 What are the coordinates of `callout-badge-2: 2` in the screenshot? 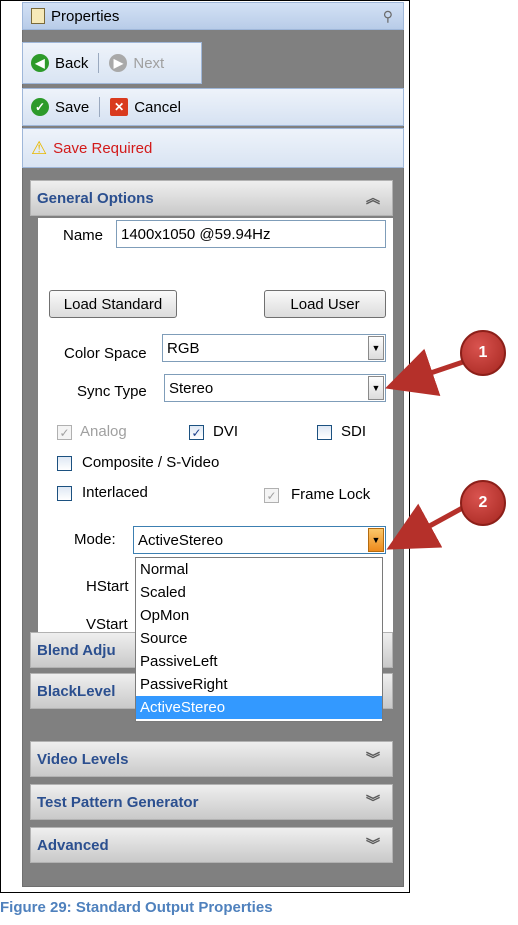 It's located at (483, 503).